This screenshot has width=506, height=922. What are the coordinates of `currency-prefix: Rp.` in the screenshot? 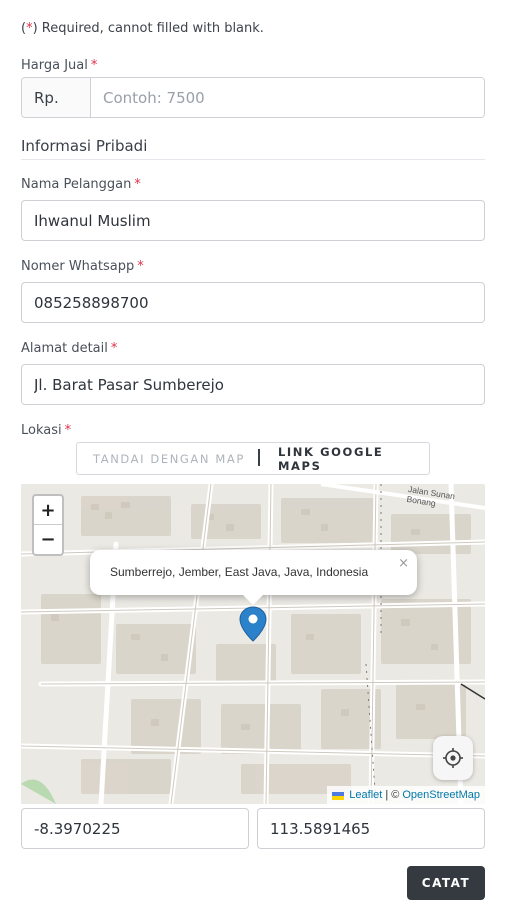 It's located at (56, 97).